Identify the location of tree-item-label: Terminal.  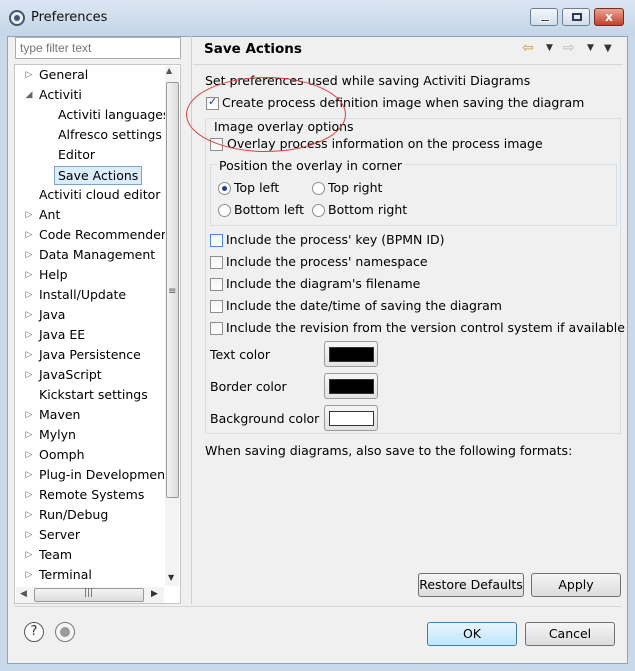
(65, 574).